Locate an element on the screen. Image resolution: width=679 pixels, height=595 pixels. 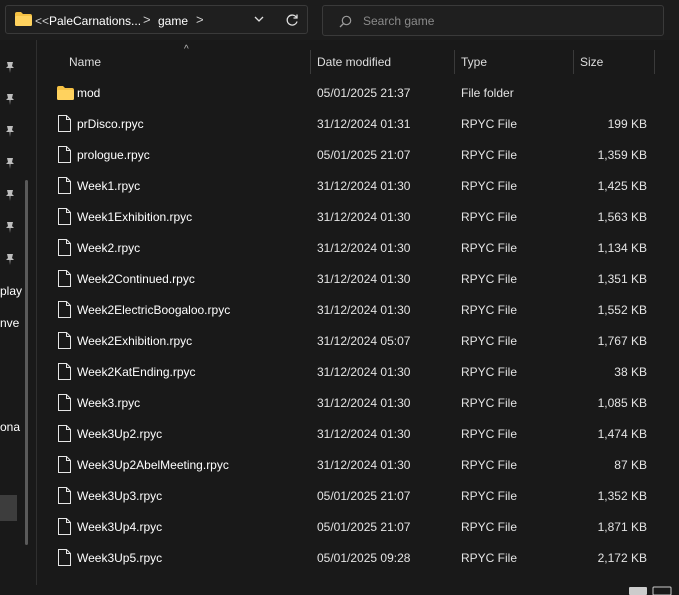
file-name: mod is located at coordinates (89, 93).